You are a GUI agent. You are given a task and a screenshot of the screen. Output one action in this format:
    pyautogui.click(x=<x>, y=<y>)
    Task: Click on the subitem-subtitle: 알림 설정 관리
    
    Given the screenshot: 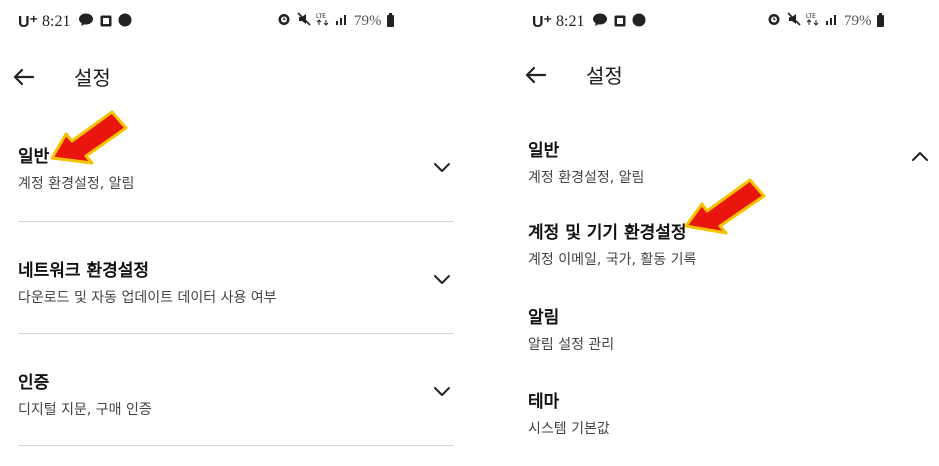 What is the action you would take?
    pyautogui.click(x=571, y=345)
    